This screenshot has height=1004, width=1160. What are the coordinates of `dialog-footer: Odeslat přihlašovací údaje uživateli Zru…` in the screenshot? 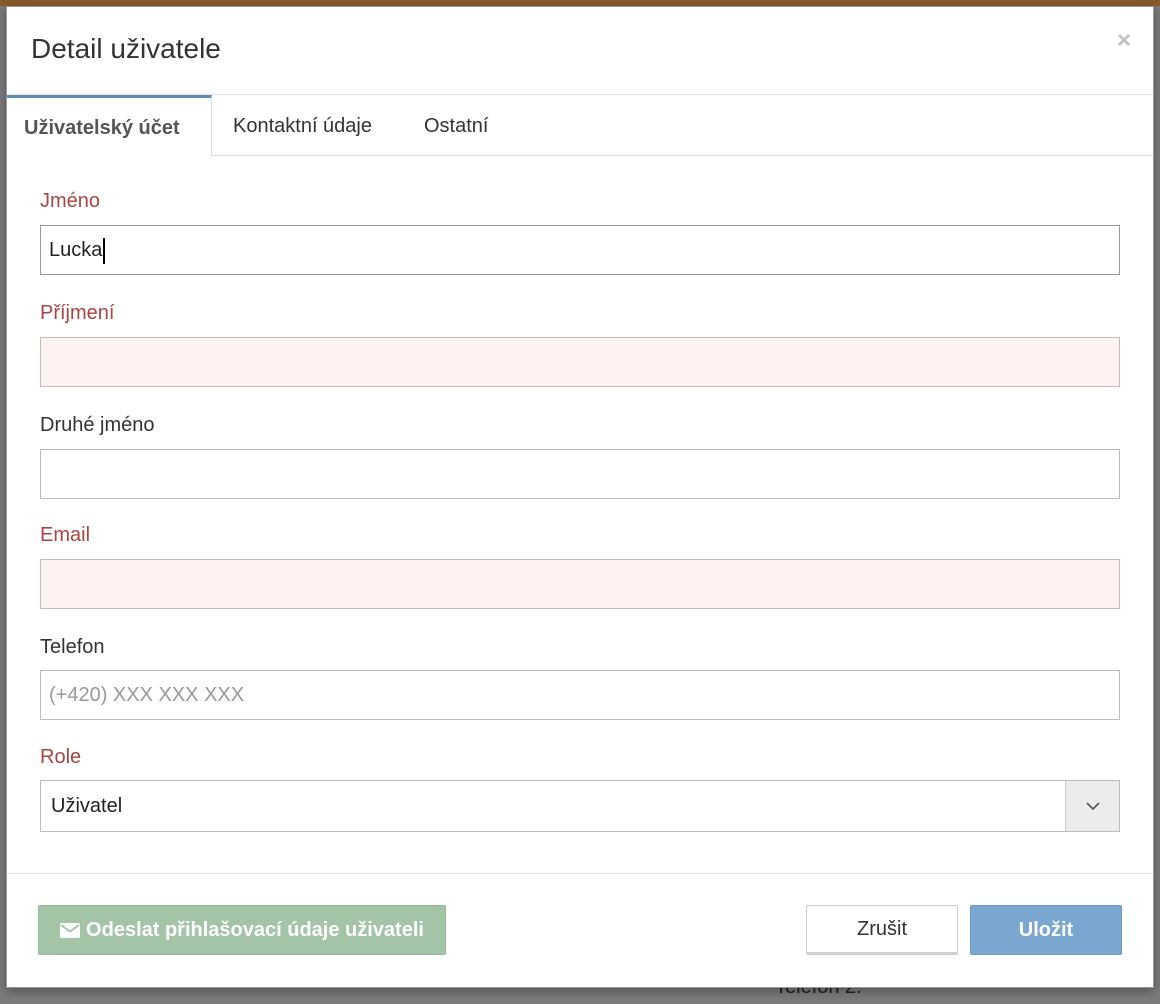 It's located at (580, 930).